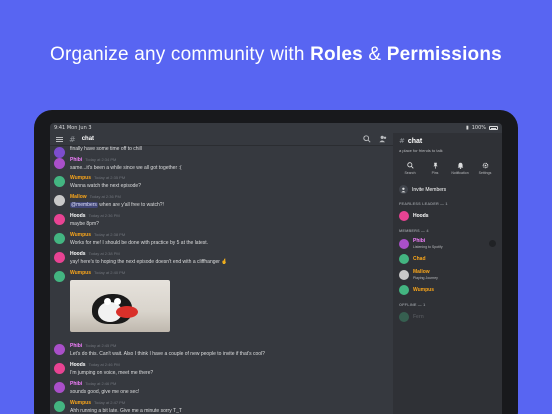 The image size is (552, 414). Describe the element at coordinates (415, 141) in the screenshot. I see `side-channel-name: chat` at that location.